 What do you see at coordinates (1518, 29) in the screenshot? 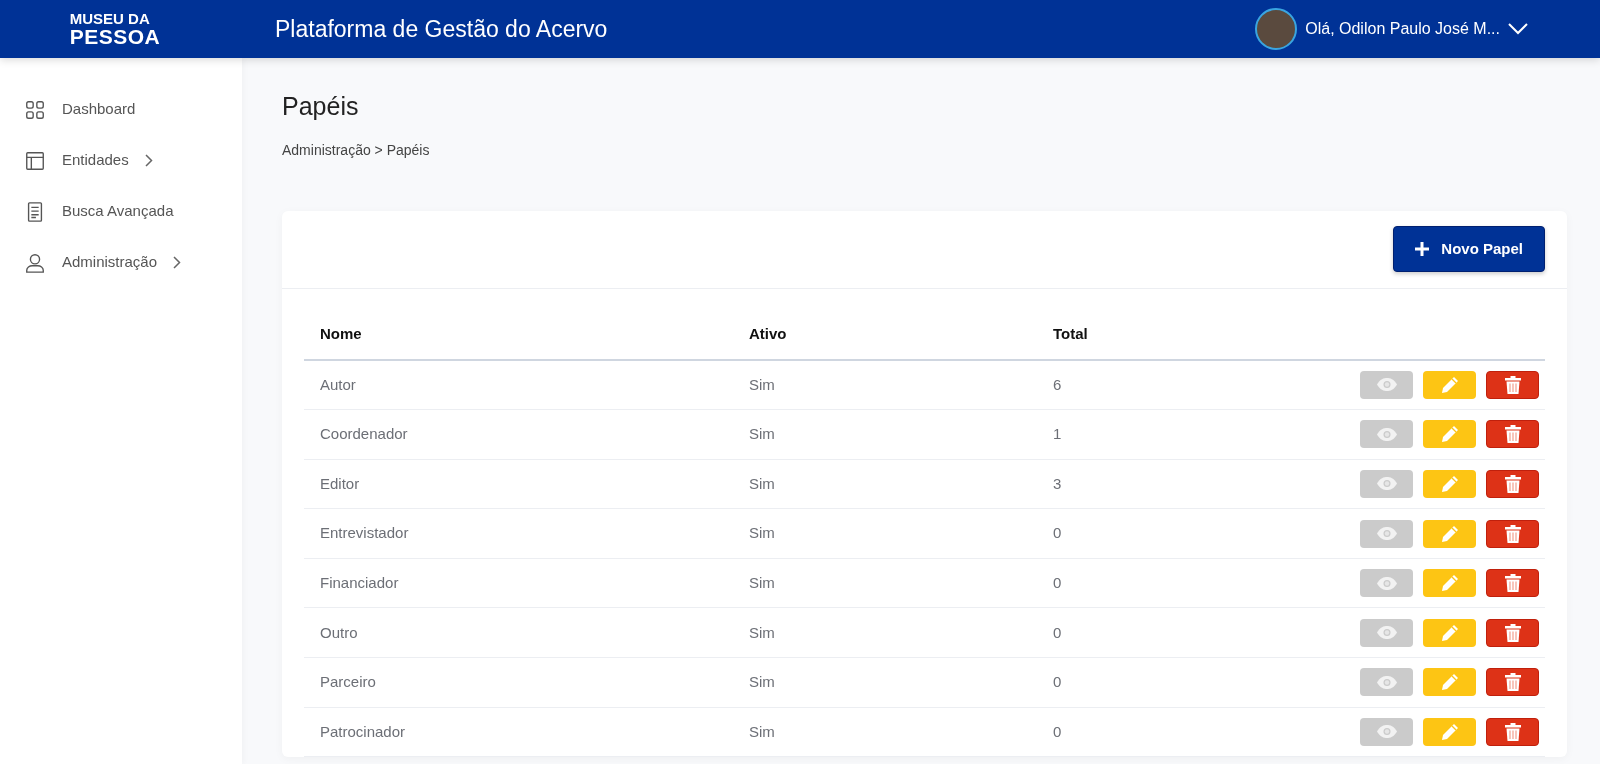
I see `chevron-down-icon` at bounding box center [1518, 29].